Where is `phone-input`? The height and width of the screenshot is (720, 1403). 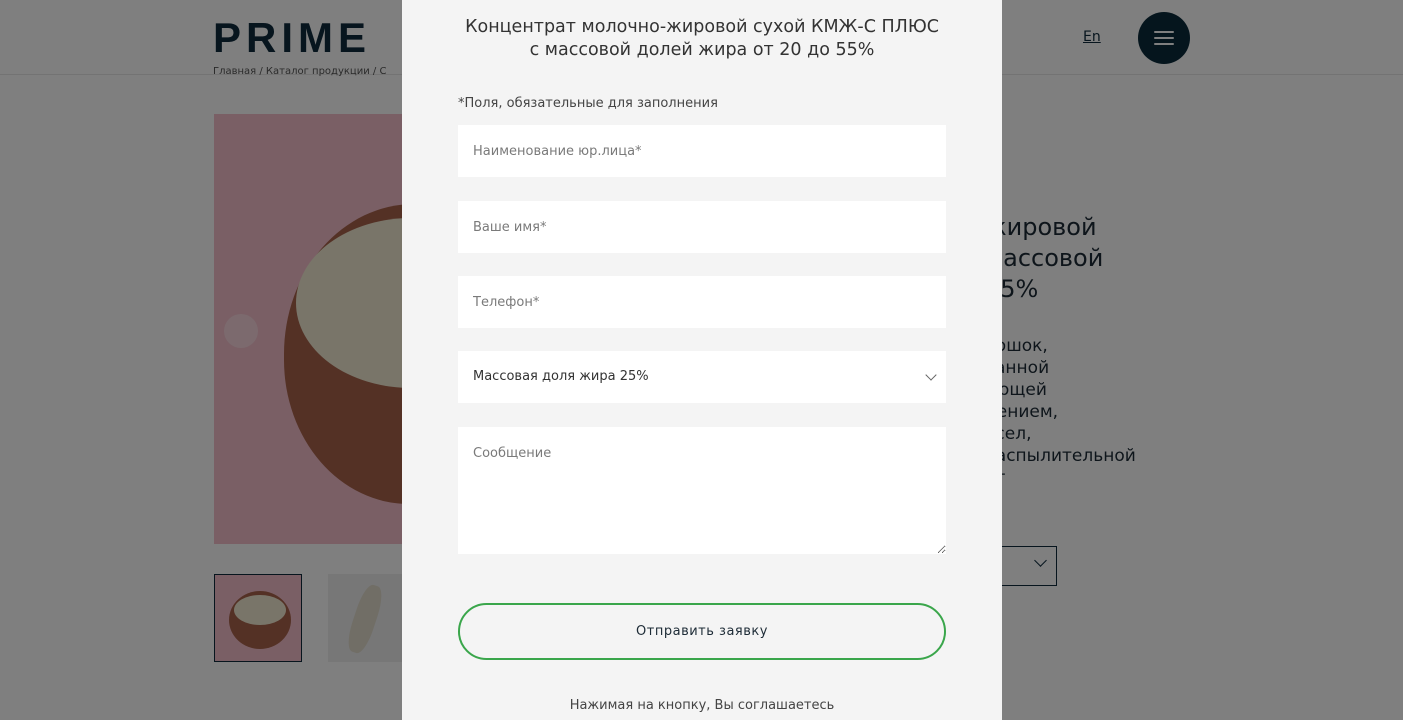
phone-input is located at coordinates (702, 302).